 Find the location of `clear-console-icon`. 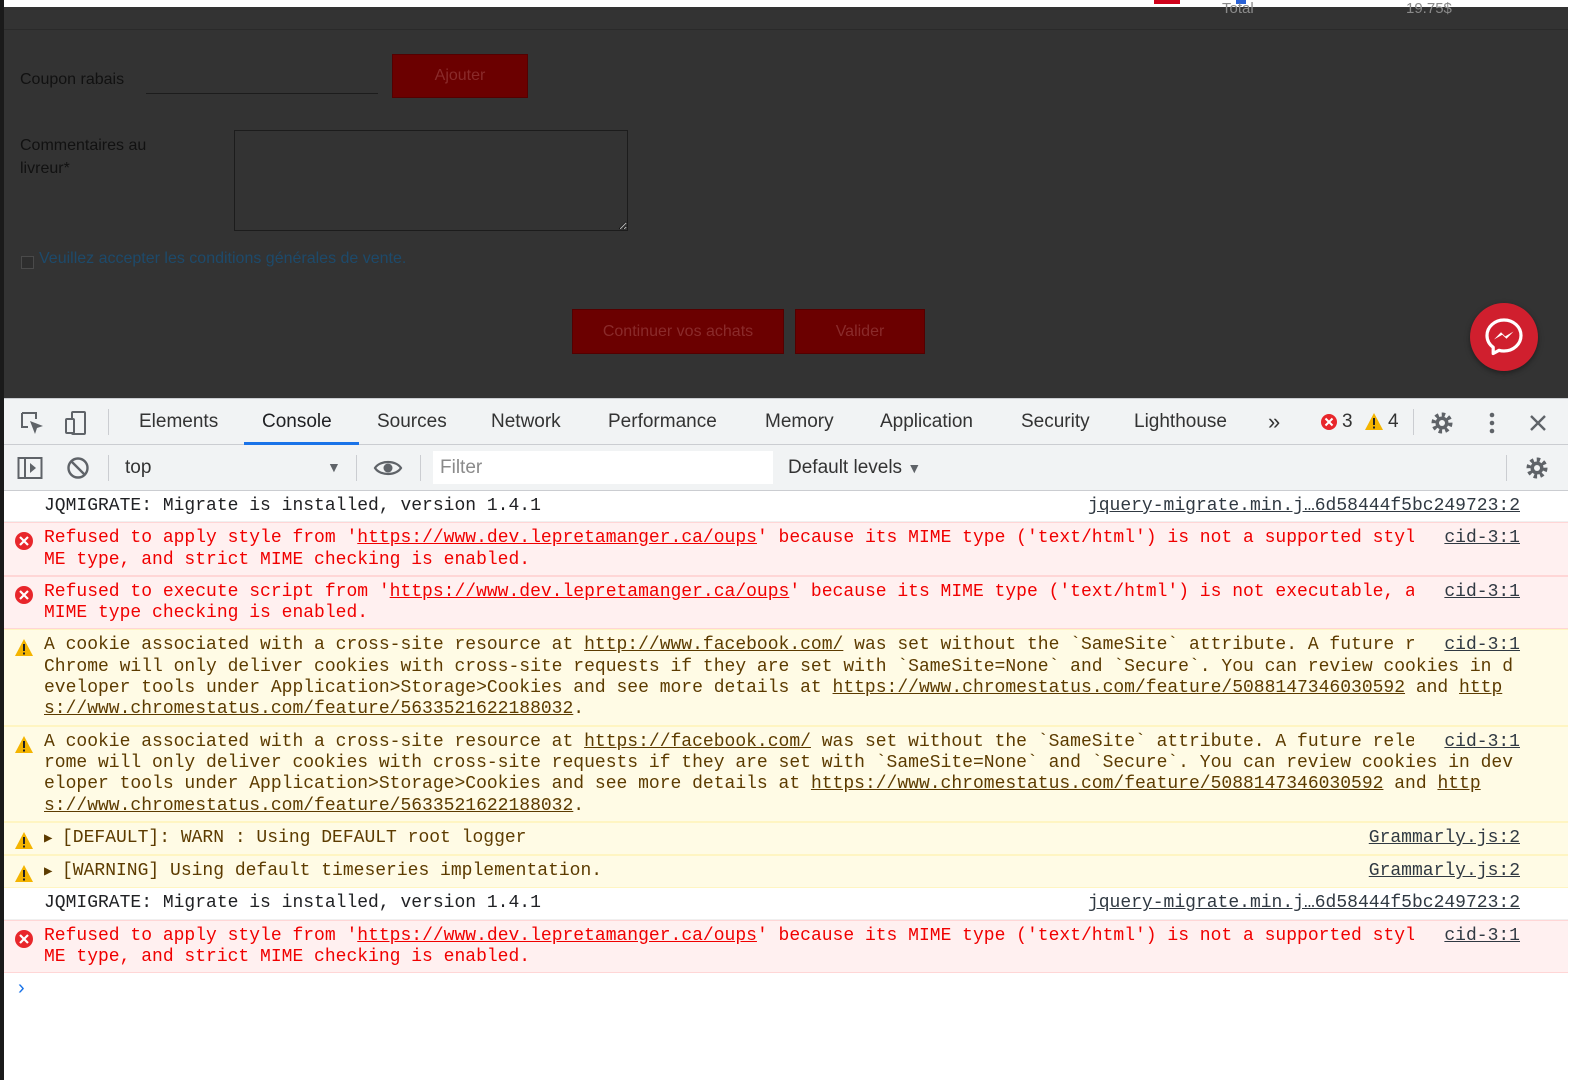

clear-console-icon is located at coordinates (78, 468).